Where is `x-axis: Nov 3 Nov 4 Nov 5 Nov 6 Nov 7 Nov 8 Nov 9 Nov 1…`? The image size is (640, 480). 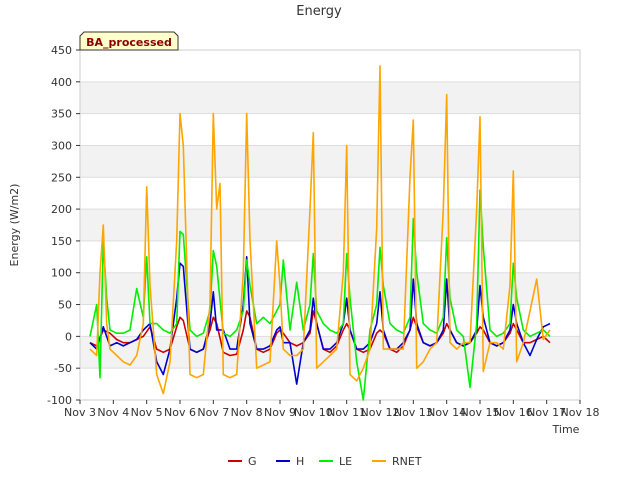
x-axis: Nov 3 Nov 4 Nov 5 Nov 6 Nov 7 Nov 8 Nov 9 Nov 1… is located at coordinates (331, 409).